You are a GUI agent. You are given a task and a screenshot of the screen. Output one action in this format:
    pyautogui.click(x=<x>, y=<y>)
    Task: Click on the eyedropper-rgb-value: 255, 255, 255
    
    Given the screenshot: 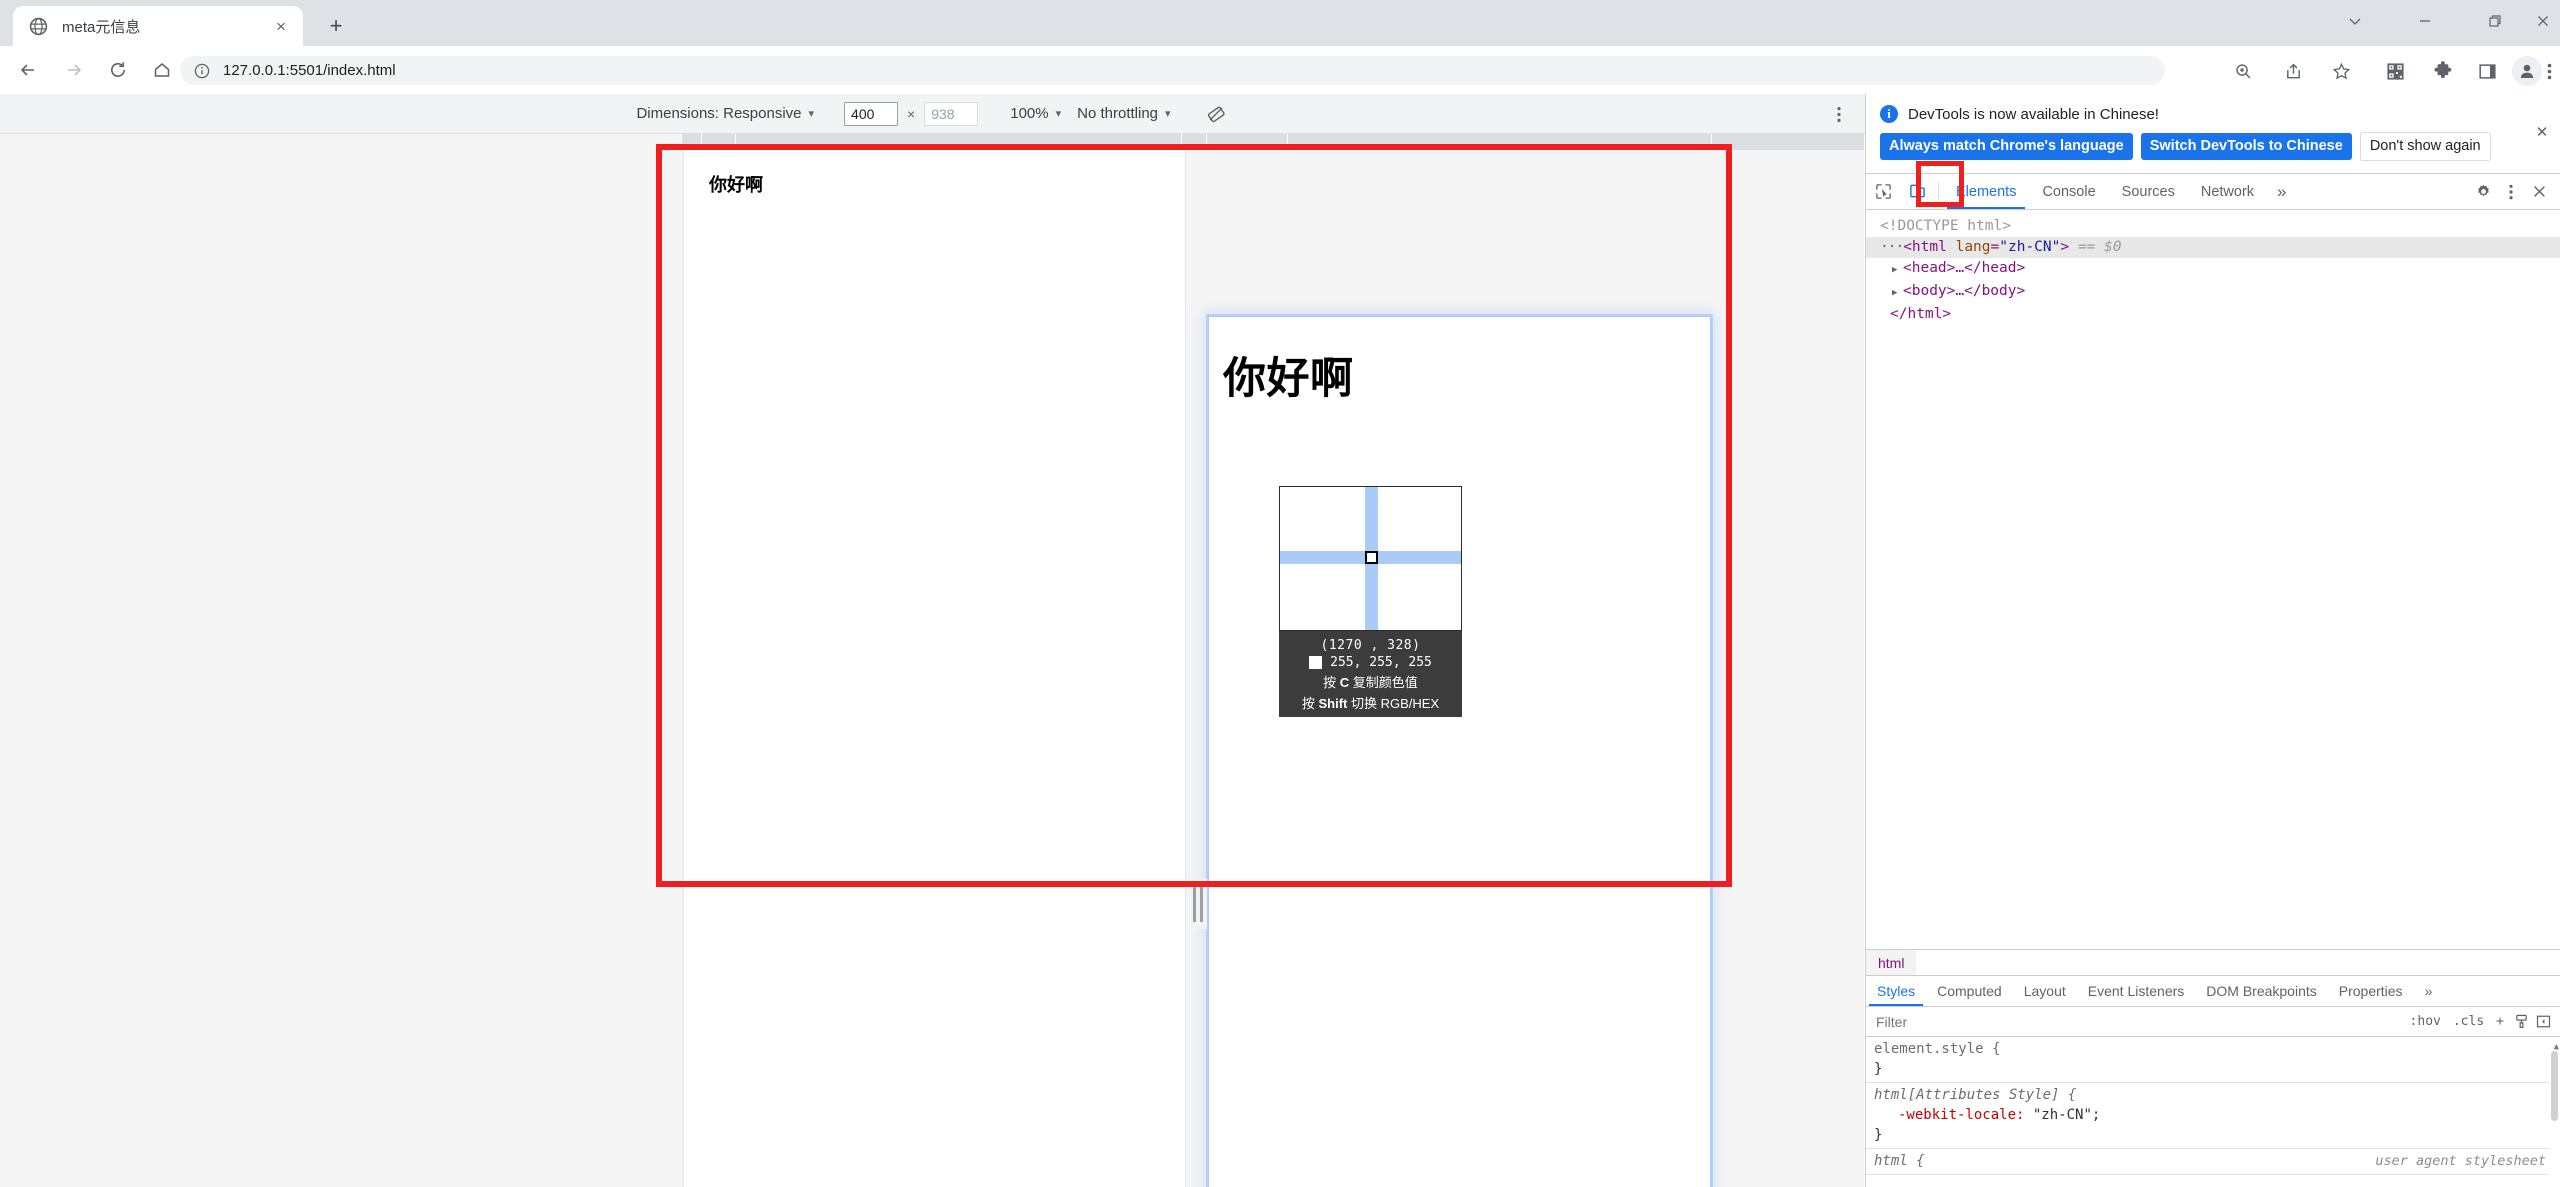 What is the action you would take?
    pyautogui.click(x=1381, y=662)
    